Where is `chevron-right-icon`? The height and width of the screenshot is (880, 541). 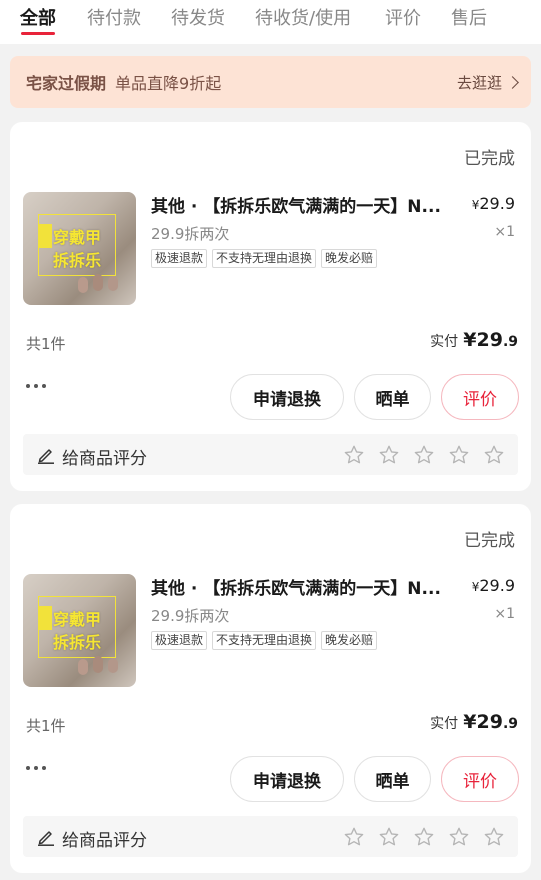 chevron-right-icon is located at coordinates (512, 82).